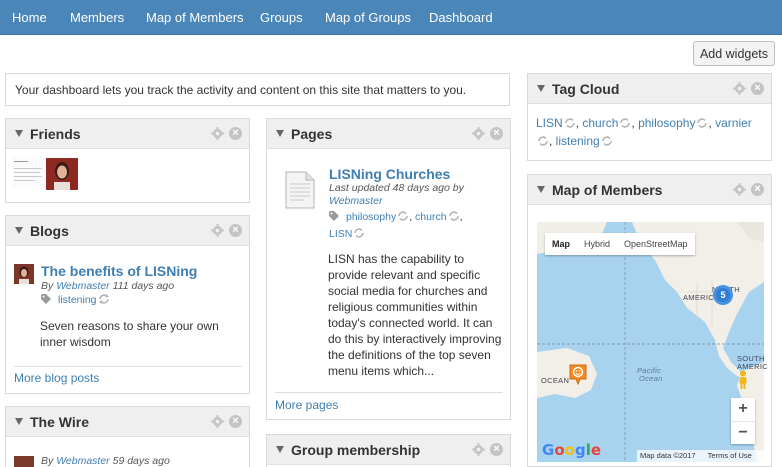 The image size is (782, 467). I want to click on street-view-pegman-icon, so click(743, 380).